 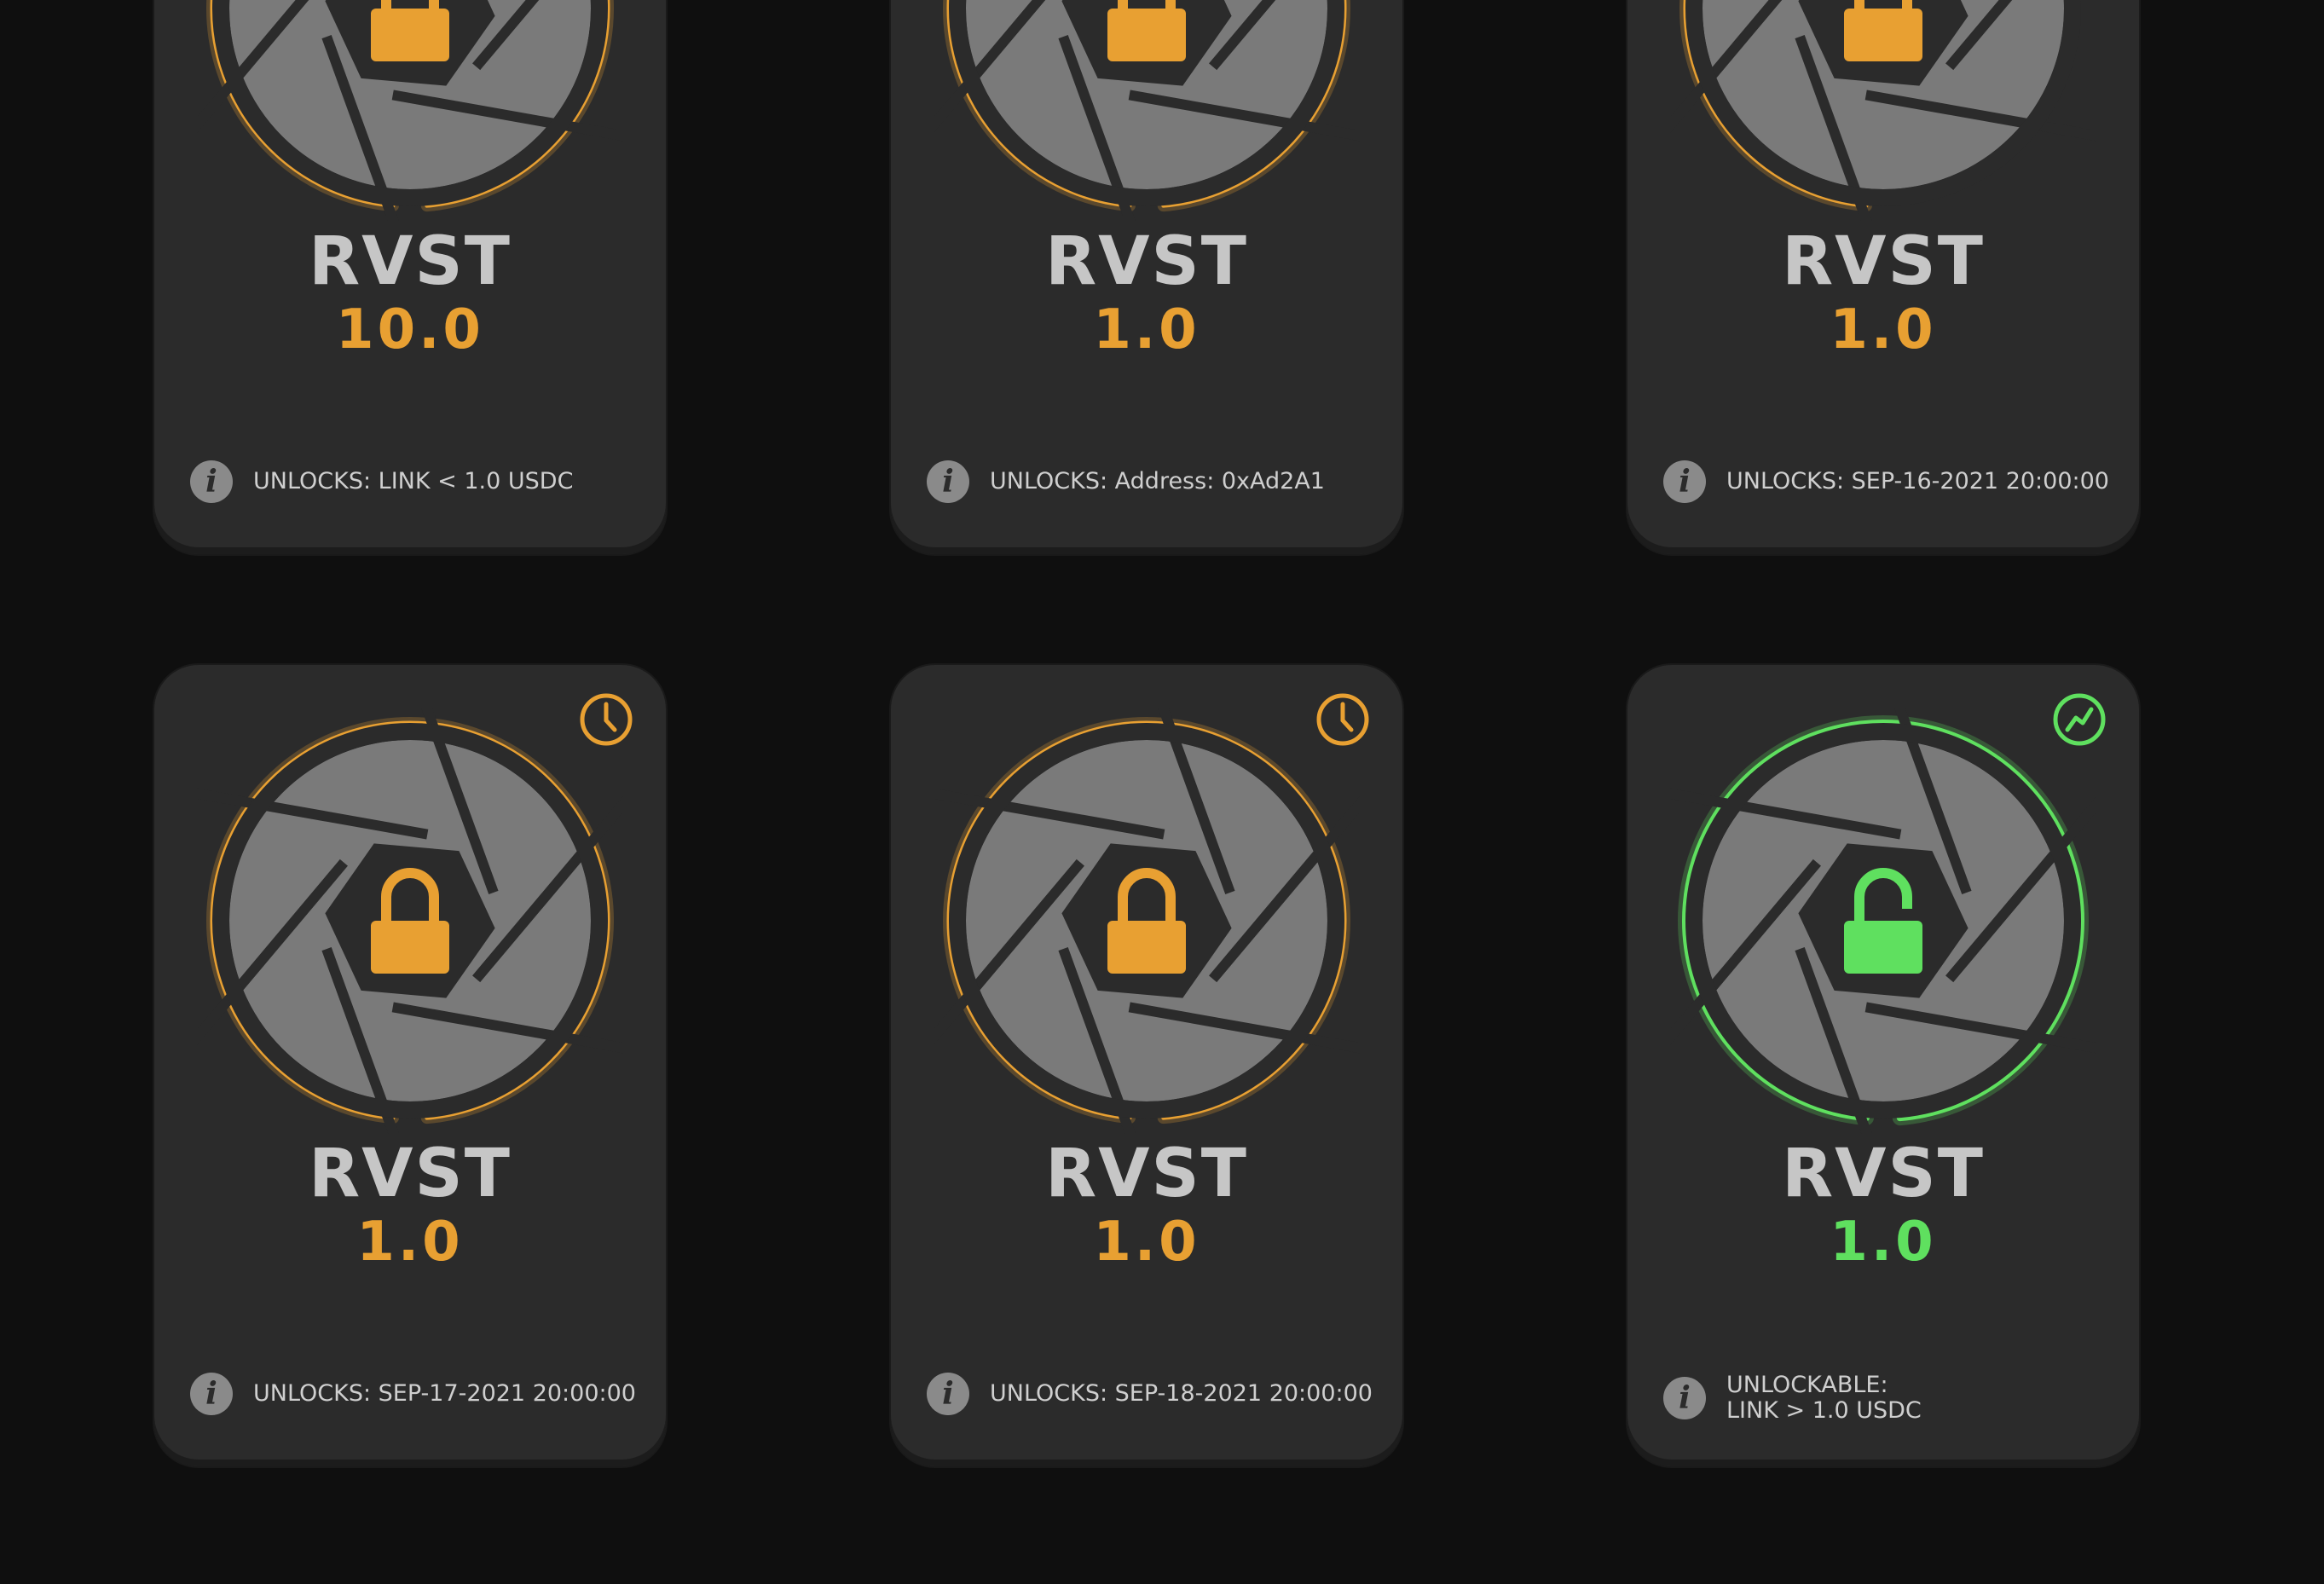 I want to click on vault-card: RVST 1.0 i UNLOCKS: SEP-18-2021 20:00:00, so click(x=1146, y=1065).